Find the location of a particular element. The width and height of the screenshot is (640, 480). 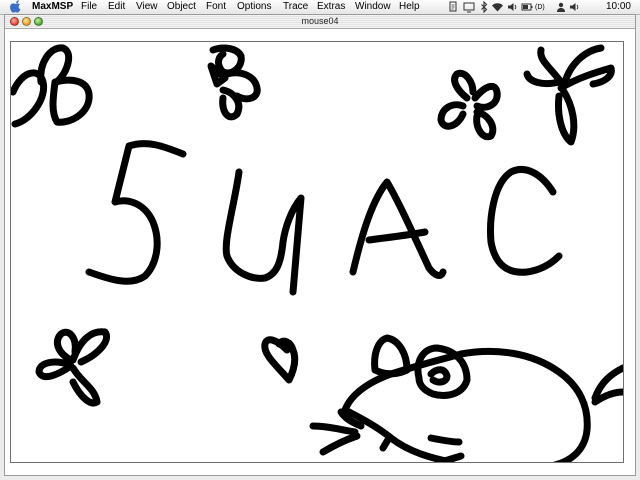

volume-icon is located at coordinates (512, 7).